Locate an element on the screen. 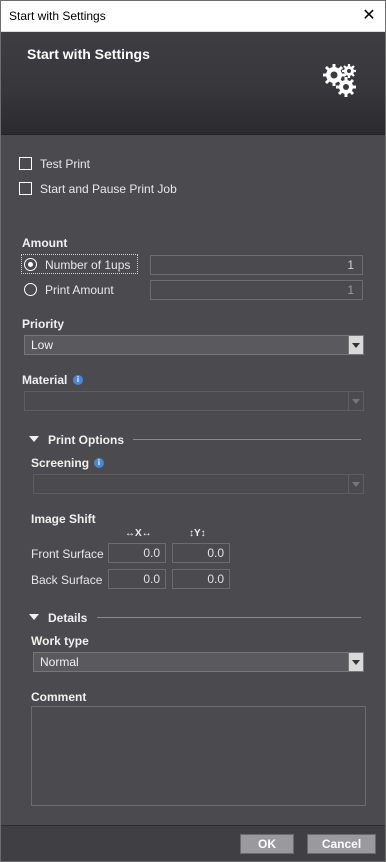 The image size is (386, 862). cancel-button: Cancel is located at coordinates (341, 844).